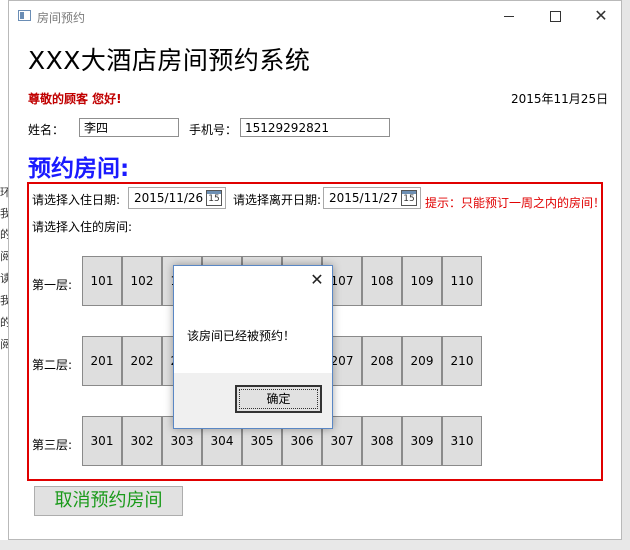 This screenshot has height=550, width=630. Describe the element at coordinates (422, 361) in the screenshot. I see `room-button: 209` at that location.